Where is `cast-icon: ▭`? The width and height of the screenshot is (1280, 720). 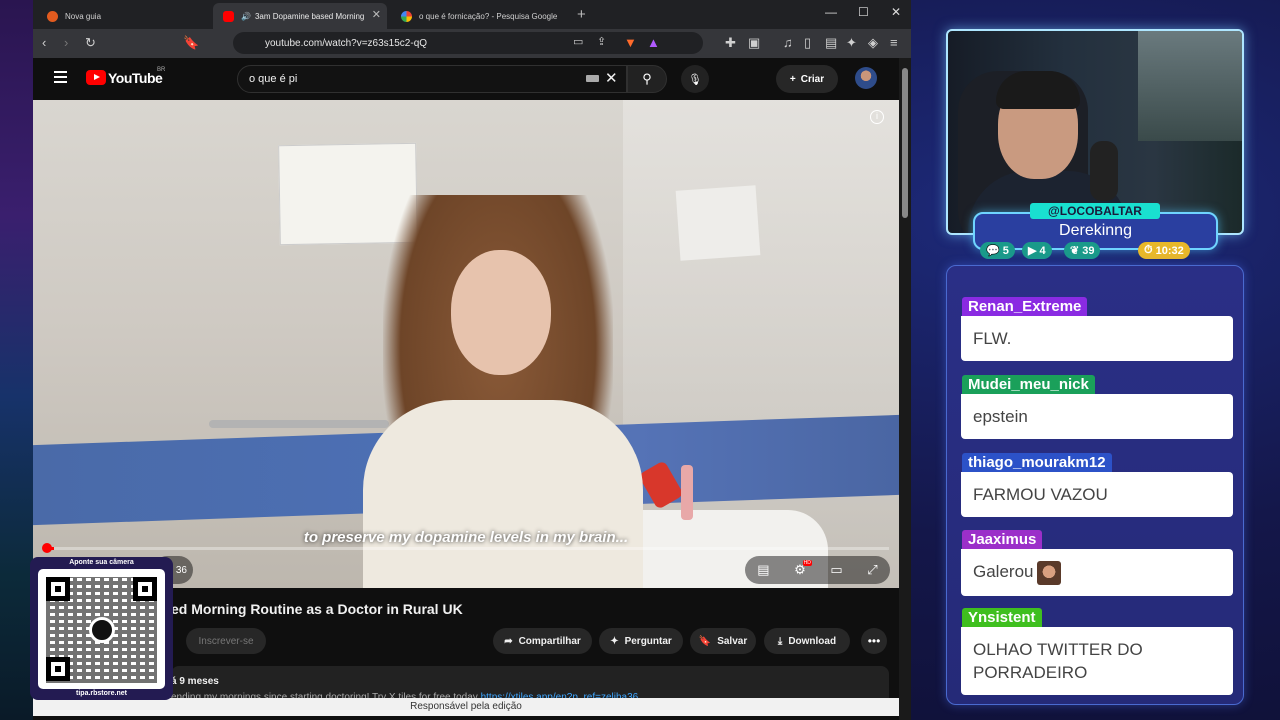
cast-icon: ▭ is located at coordinates (578, 41).